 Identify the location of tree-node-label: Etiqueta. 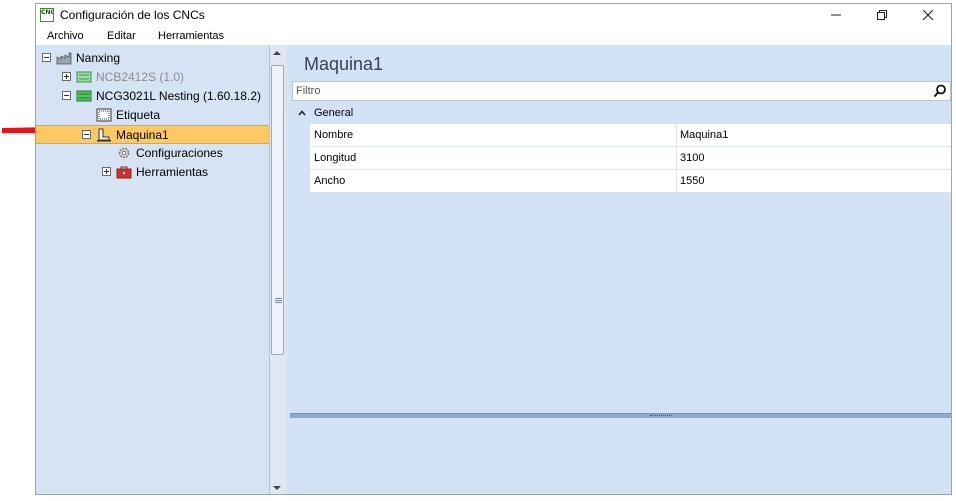
(138, 115).